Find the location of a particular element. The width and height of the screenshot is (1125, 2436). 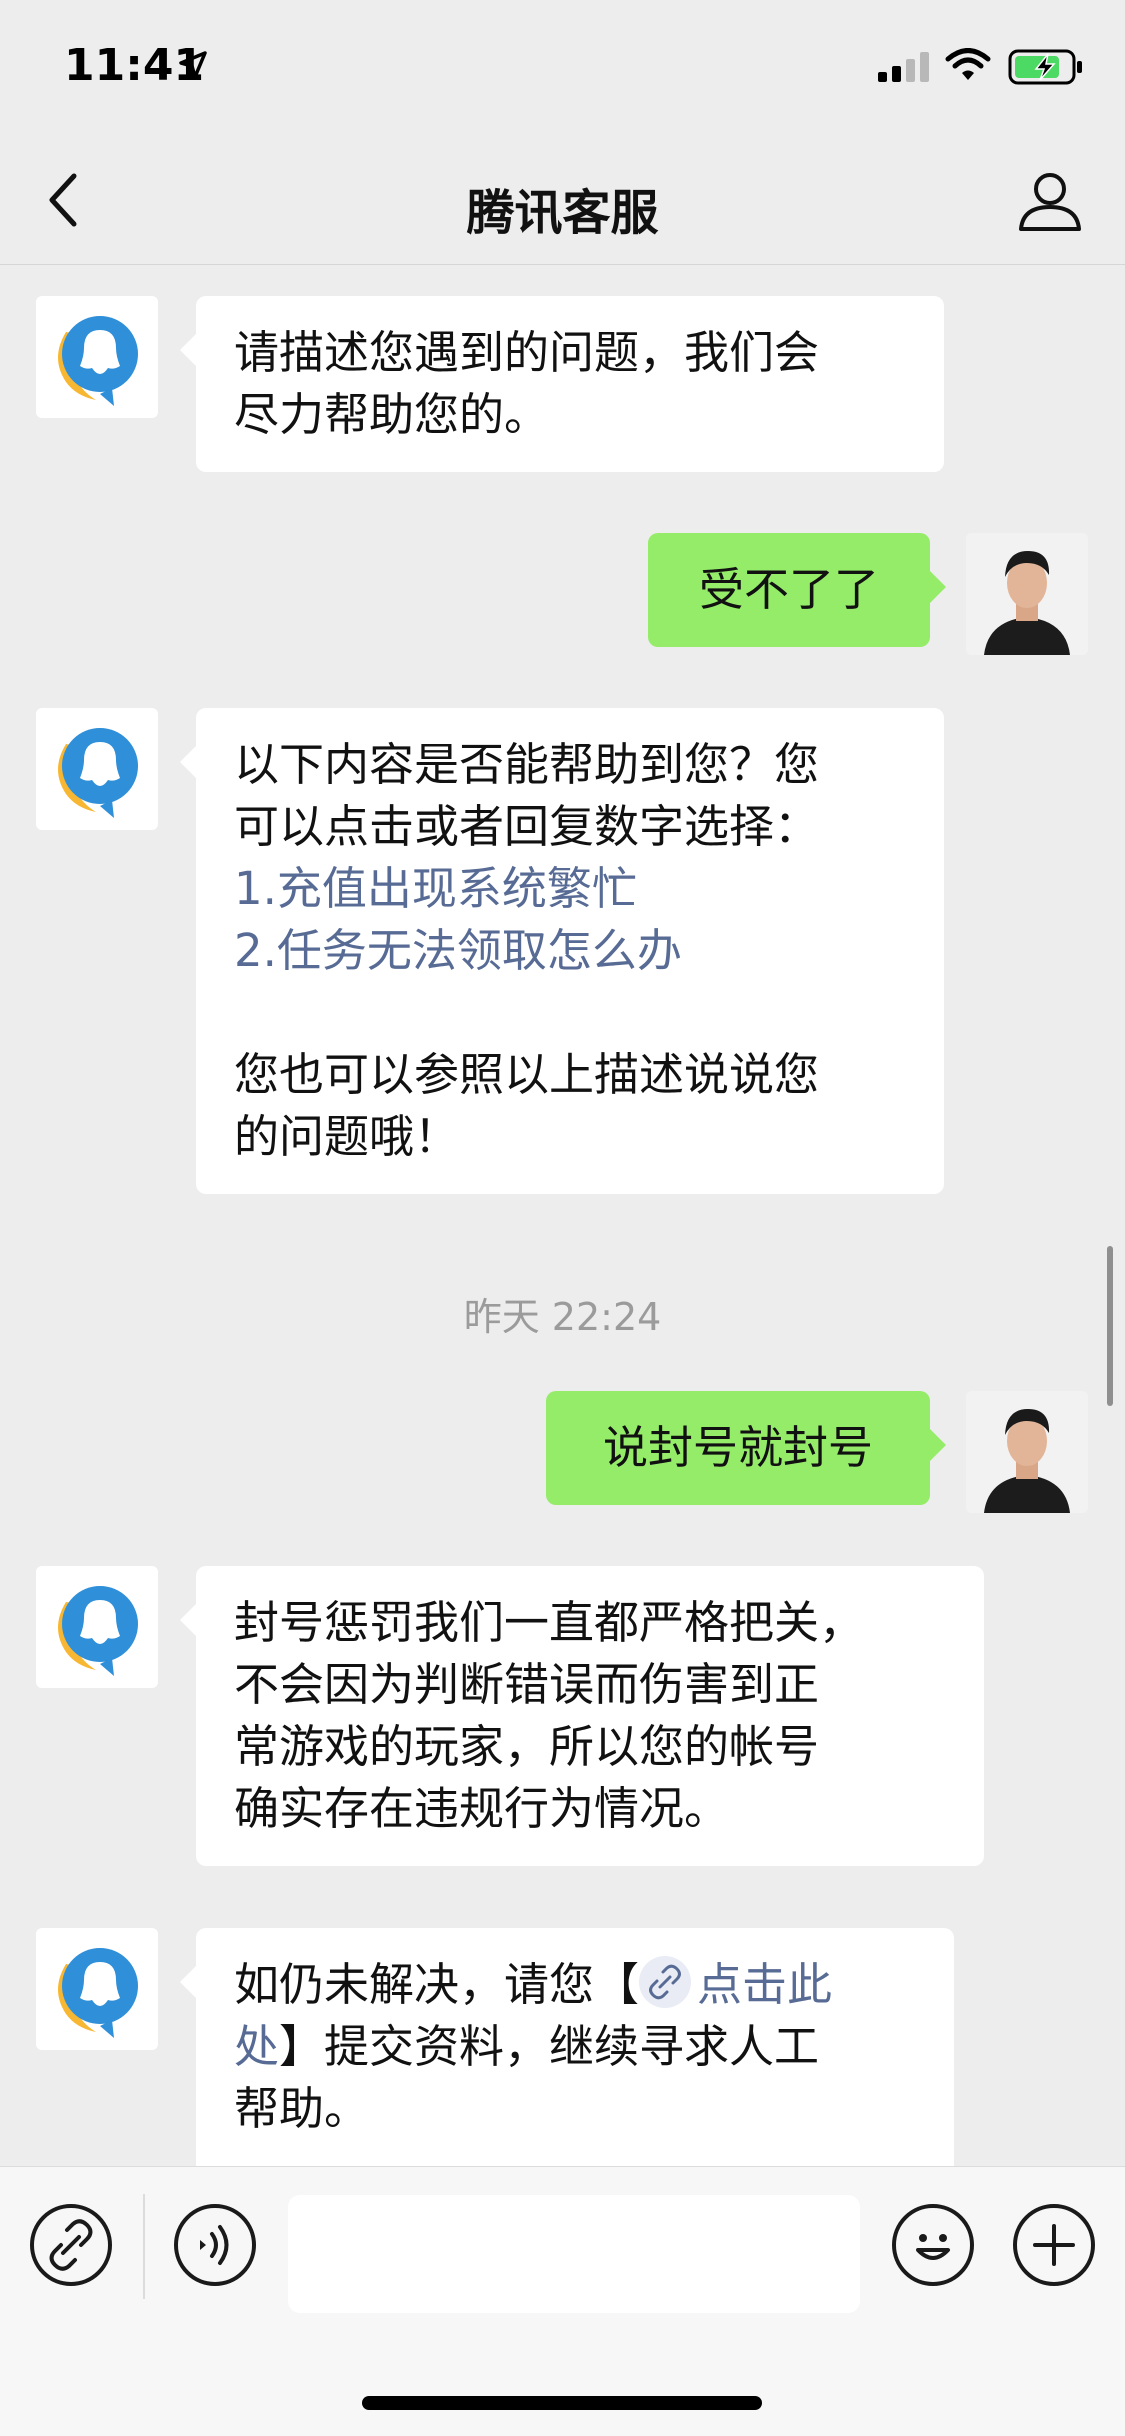

divider is located at coordinates (144, 2246).